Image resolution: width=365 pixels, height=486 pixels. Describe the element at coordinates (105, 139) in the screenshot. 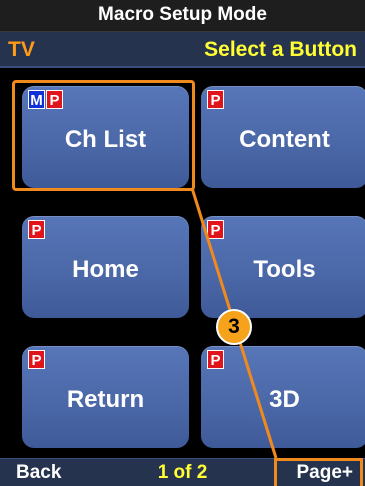

I see `button-label: Ch List` at that location.